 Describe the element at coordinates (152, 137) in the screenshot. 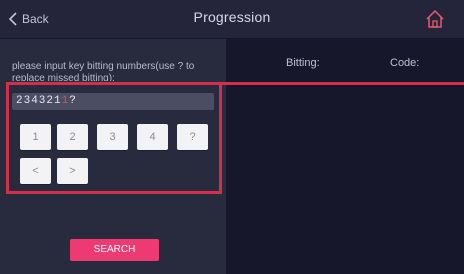

I see `key-4: 4` at that location.